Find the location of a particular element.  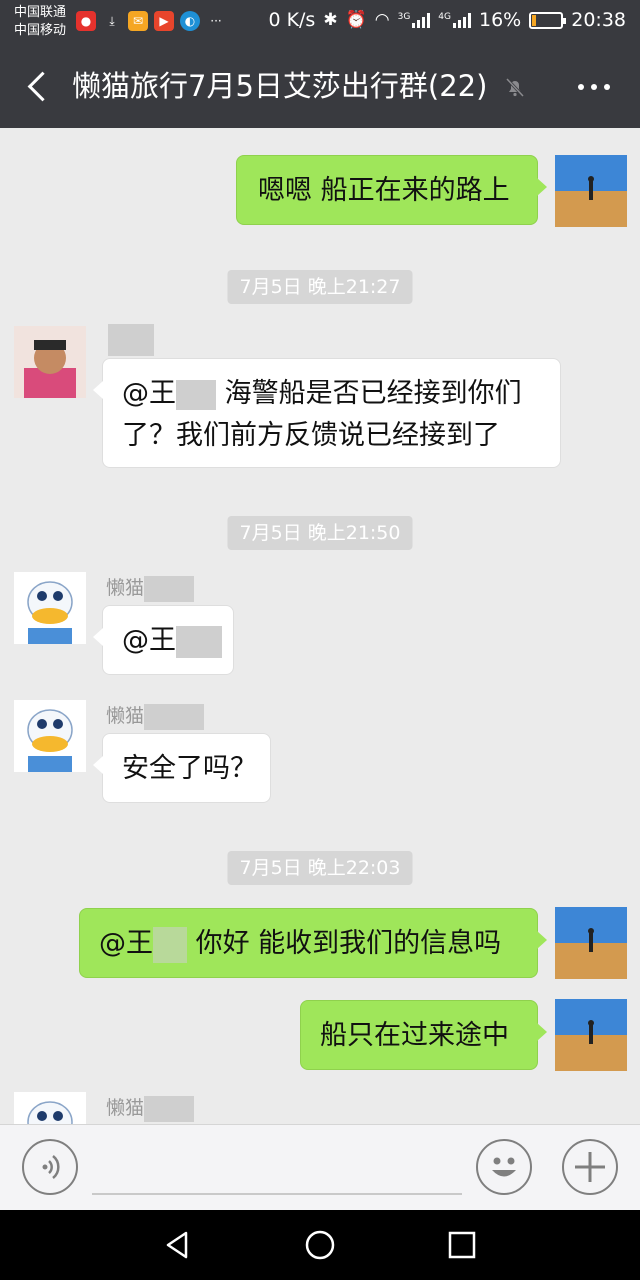

battery-icon is located at coordinates (548, 20).